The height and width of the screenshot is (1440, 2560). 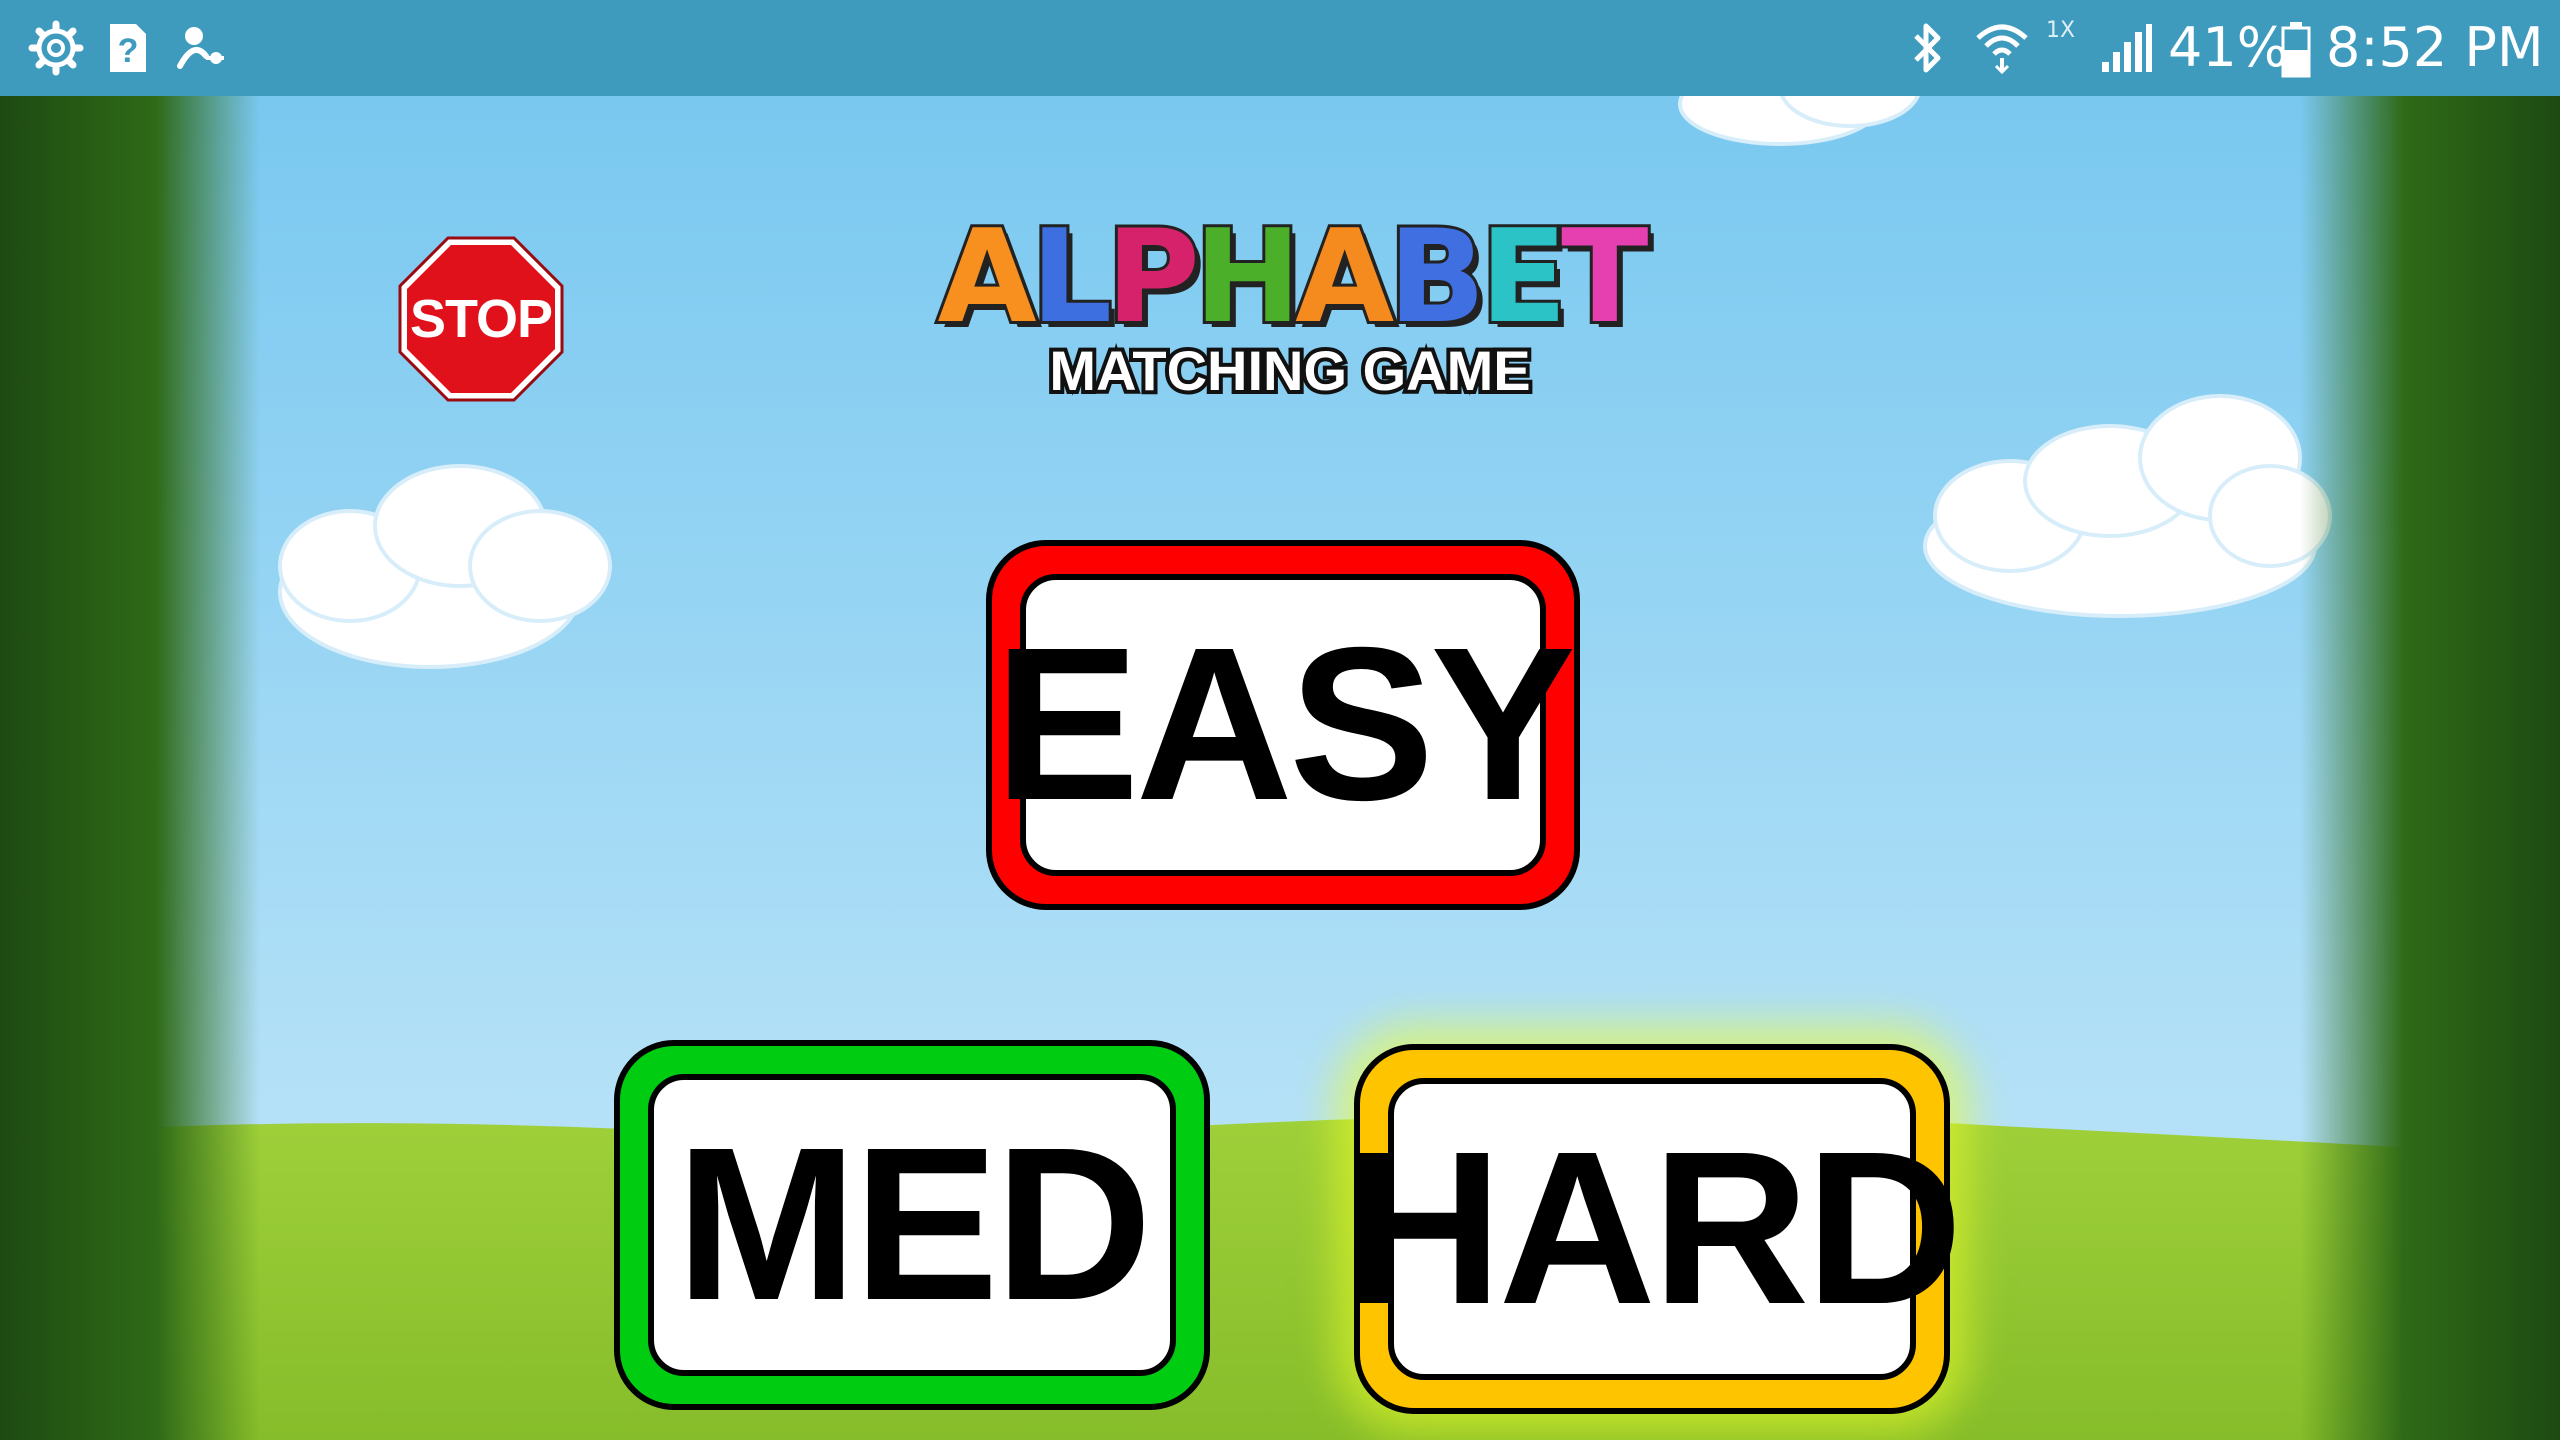 I want to click on hard-button: HARD, so click(x=1654, y=1229).